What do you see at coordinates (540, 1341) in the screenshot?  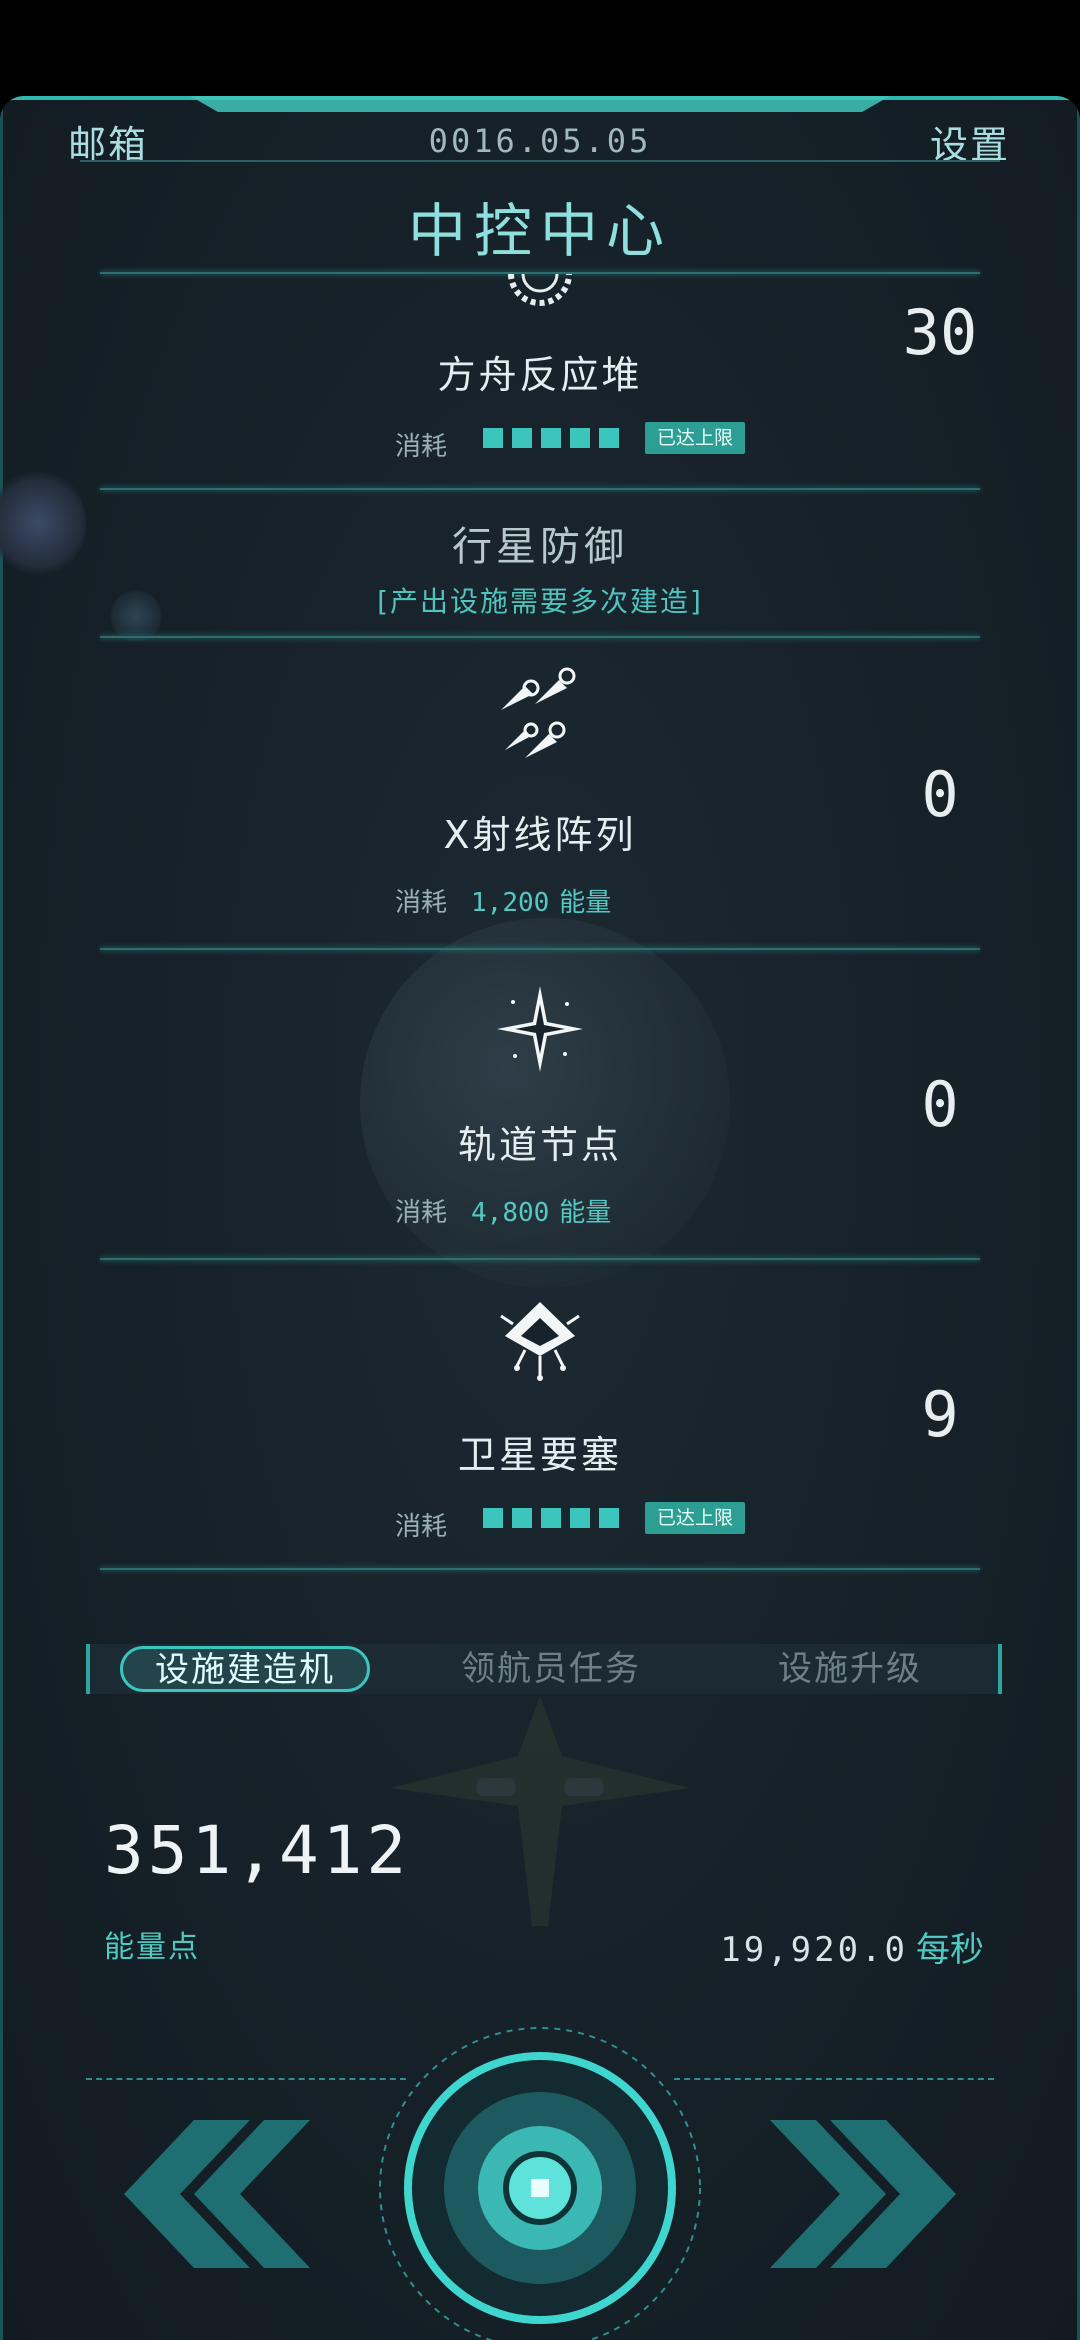 I see `satellite-fortress-icon` at bounding box center [540, 1341].